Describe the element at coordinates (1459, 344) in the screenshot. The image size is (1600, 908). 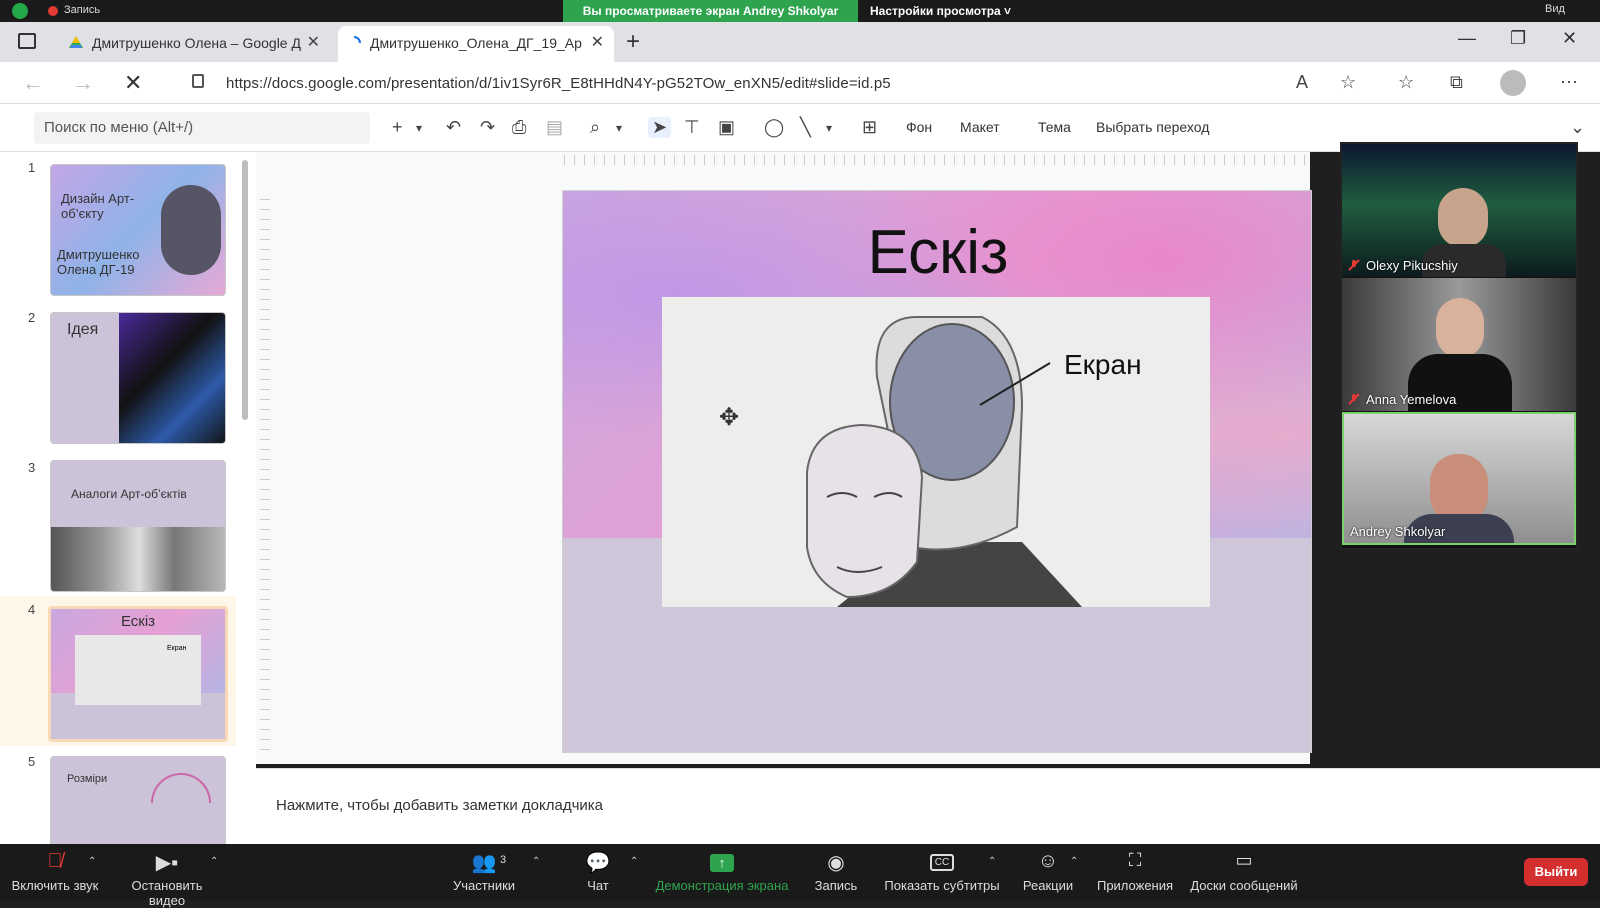
I see `participant-tile: Anna Yemelova` at that location.